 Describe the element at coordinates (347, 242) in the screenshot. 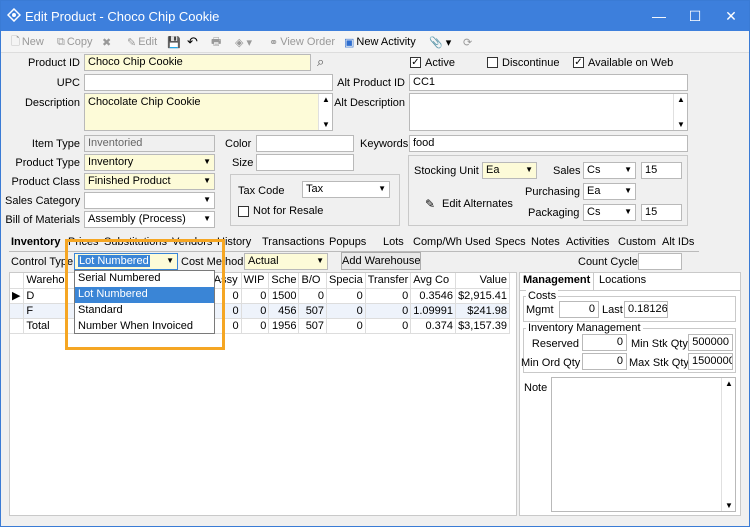

I see `tab-popups: Popups` at that location.